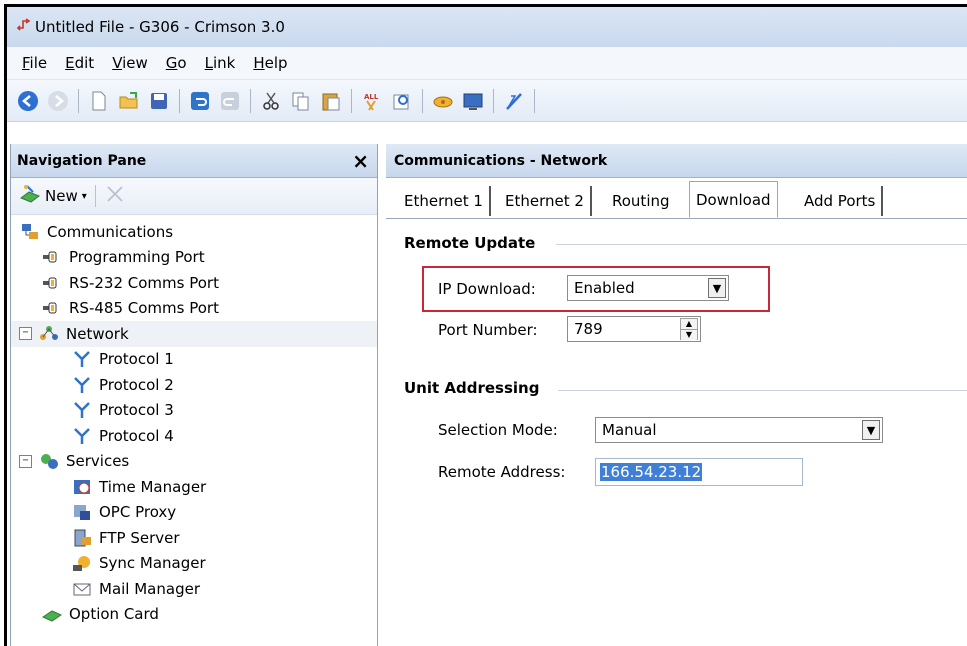 This screenshot has height=646, width=967. I want to click on navigation-pane-toolbar: New ▾, so click(194, 196).